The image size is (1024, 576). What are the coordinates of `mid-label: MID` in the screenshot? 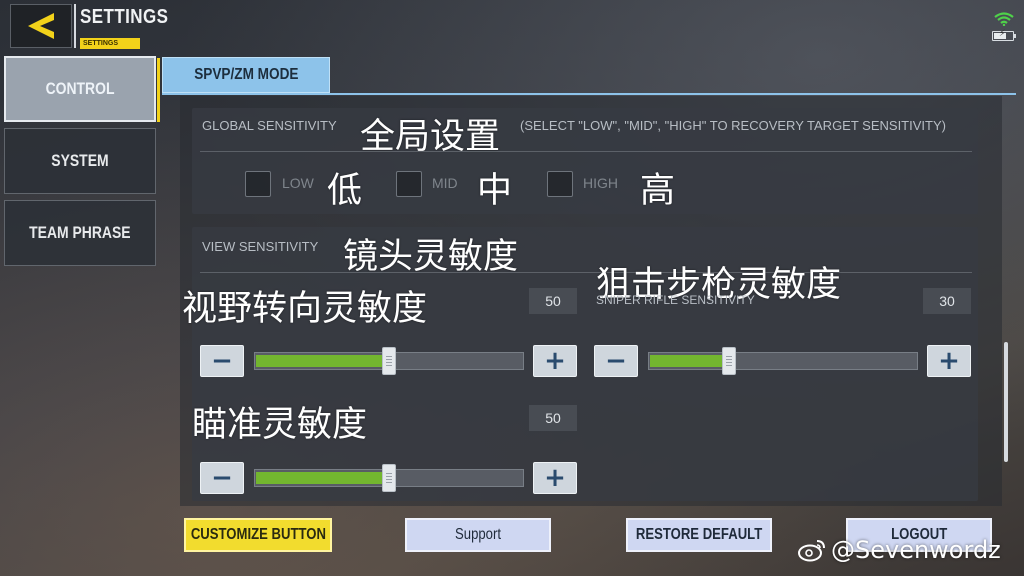 It's located at (445, 183).